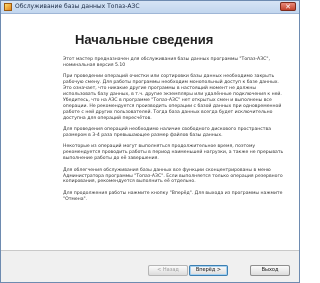 Image resolution: width=320 pixels, height=283 pixels. I want to click on app-icon, so click(8, 7).